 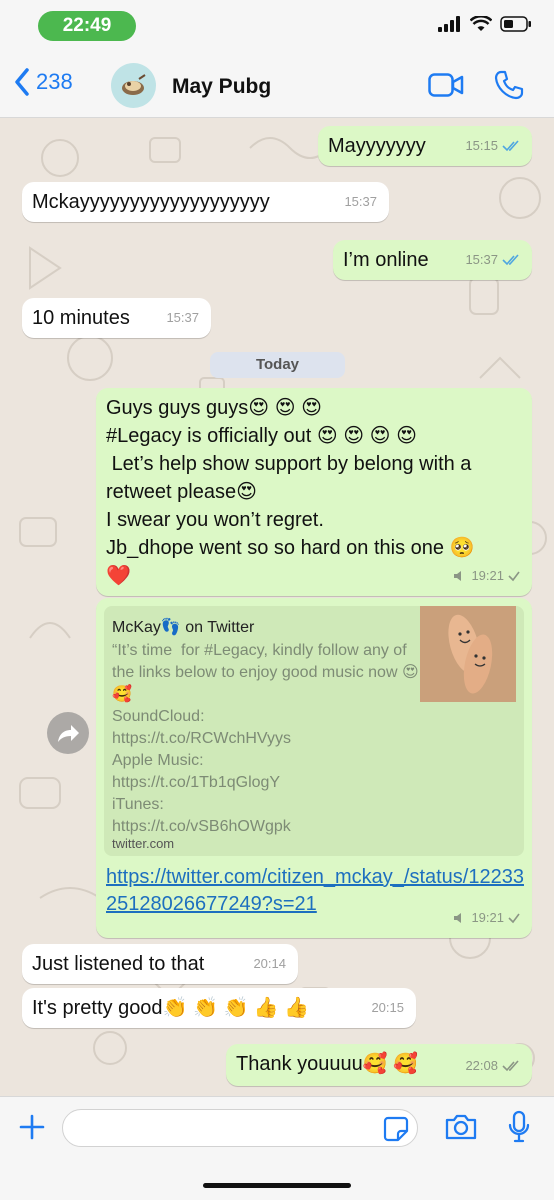 What do you see at coordinates (277, 1148) in the screenshot?
I see `input-bar` at bounding box center [277, 1148].